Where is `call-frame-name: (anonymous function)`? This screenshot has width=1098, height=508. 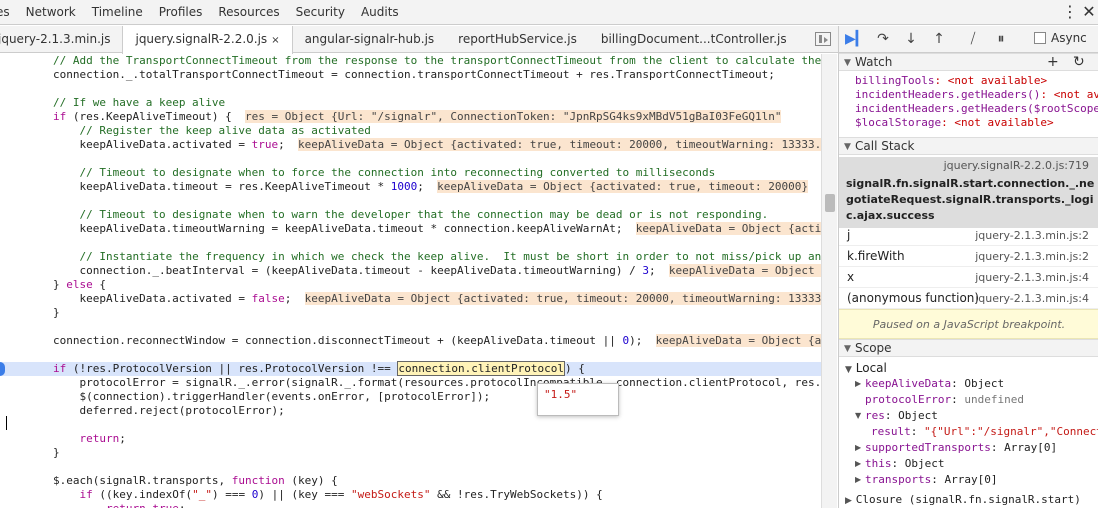
call-frame-name: (anonymous function) is located at coordinates (913, 298).